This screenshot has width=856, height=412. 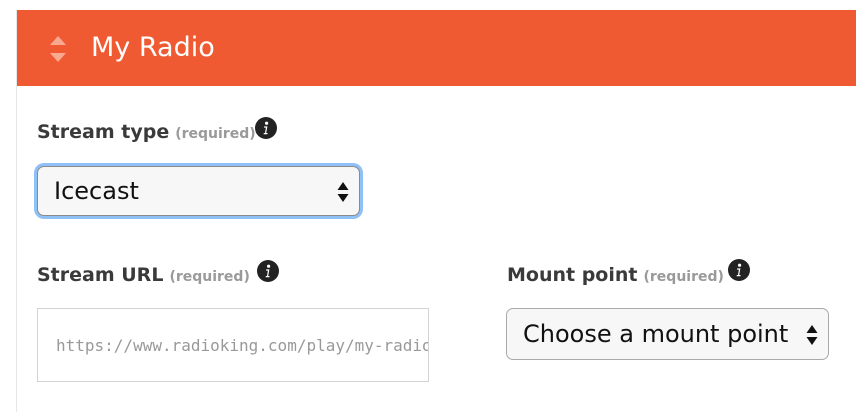 I want to click on mount-point-required: (required), so click(x=683, y=277).